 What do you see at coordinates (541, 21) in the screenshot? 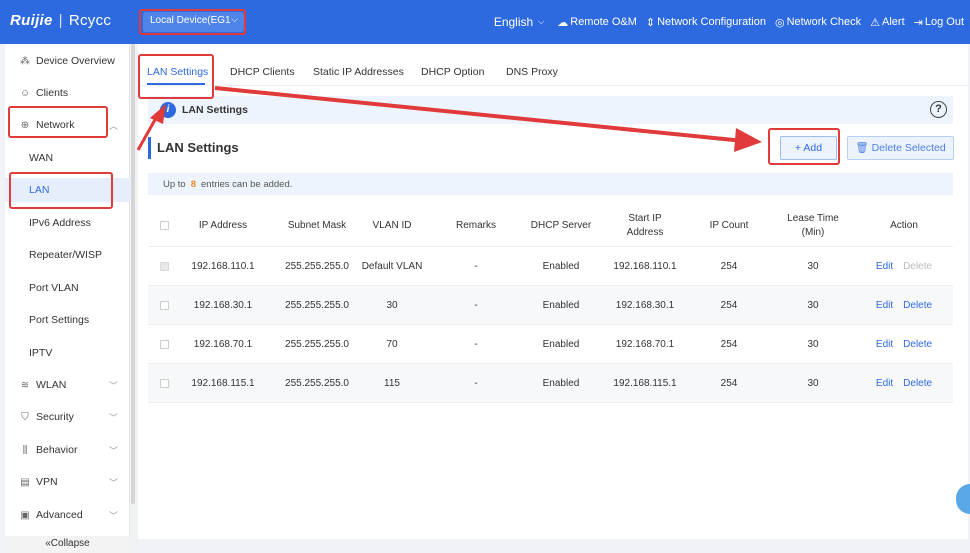
I see `chevron-down-icon: ⌵` at bounding box center [541, 21].